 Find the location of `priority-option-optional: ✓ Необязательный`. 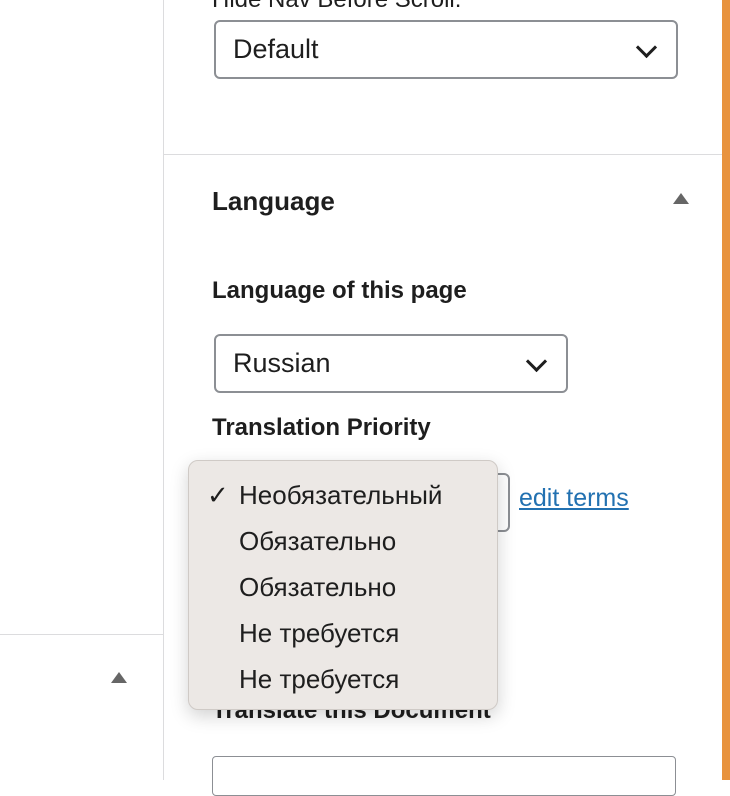

priority-option-optional: ✓ Необязательный is located at coordinates (343, 496).